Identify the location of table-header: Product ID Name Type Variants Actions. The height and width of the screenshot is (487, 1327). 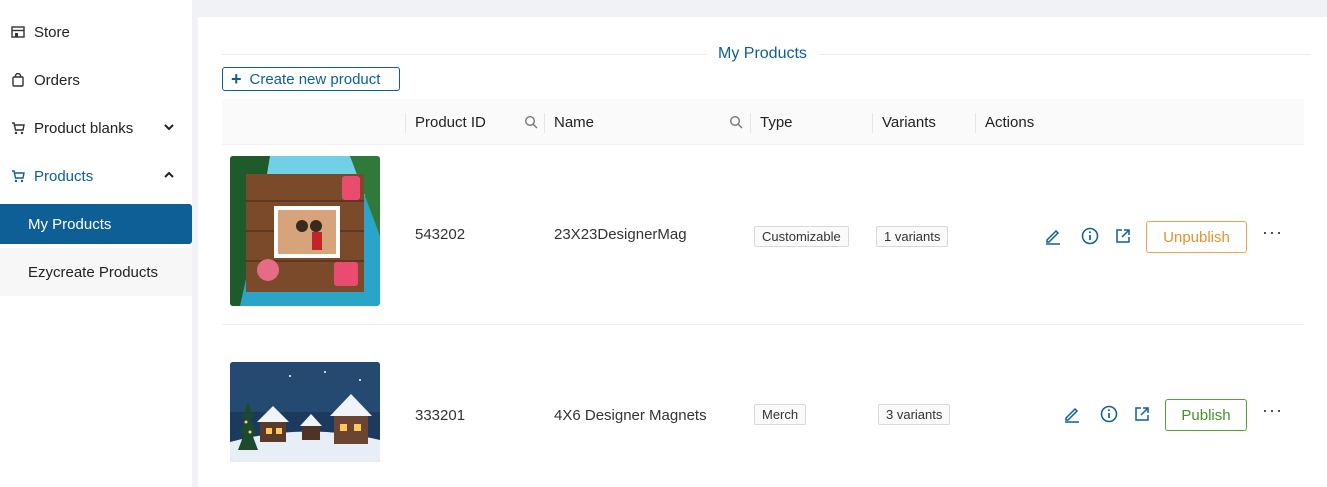
(763, 122).